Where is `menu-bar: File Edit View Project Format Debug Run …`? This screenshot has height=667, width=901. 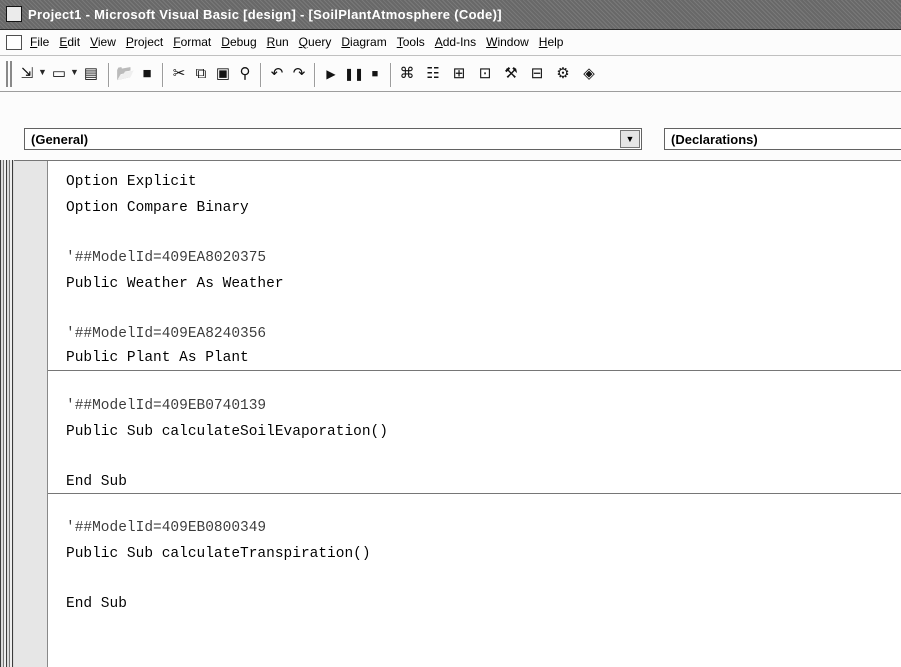 menu-bar: File Edit View Project Format Debug Run … is located at coordinates (450, 43).